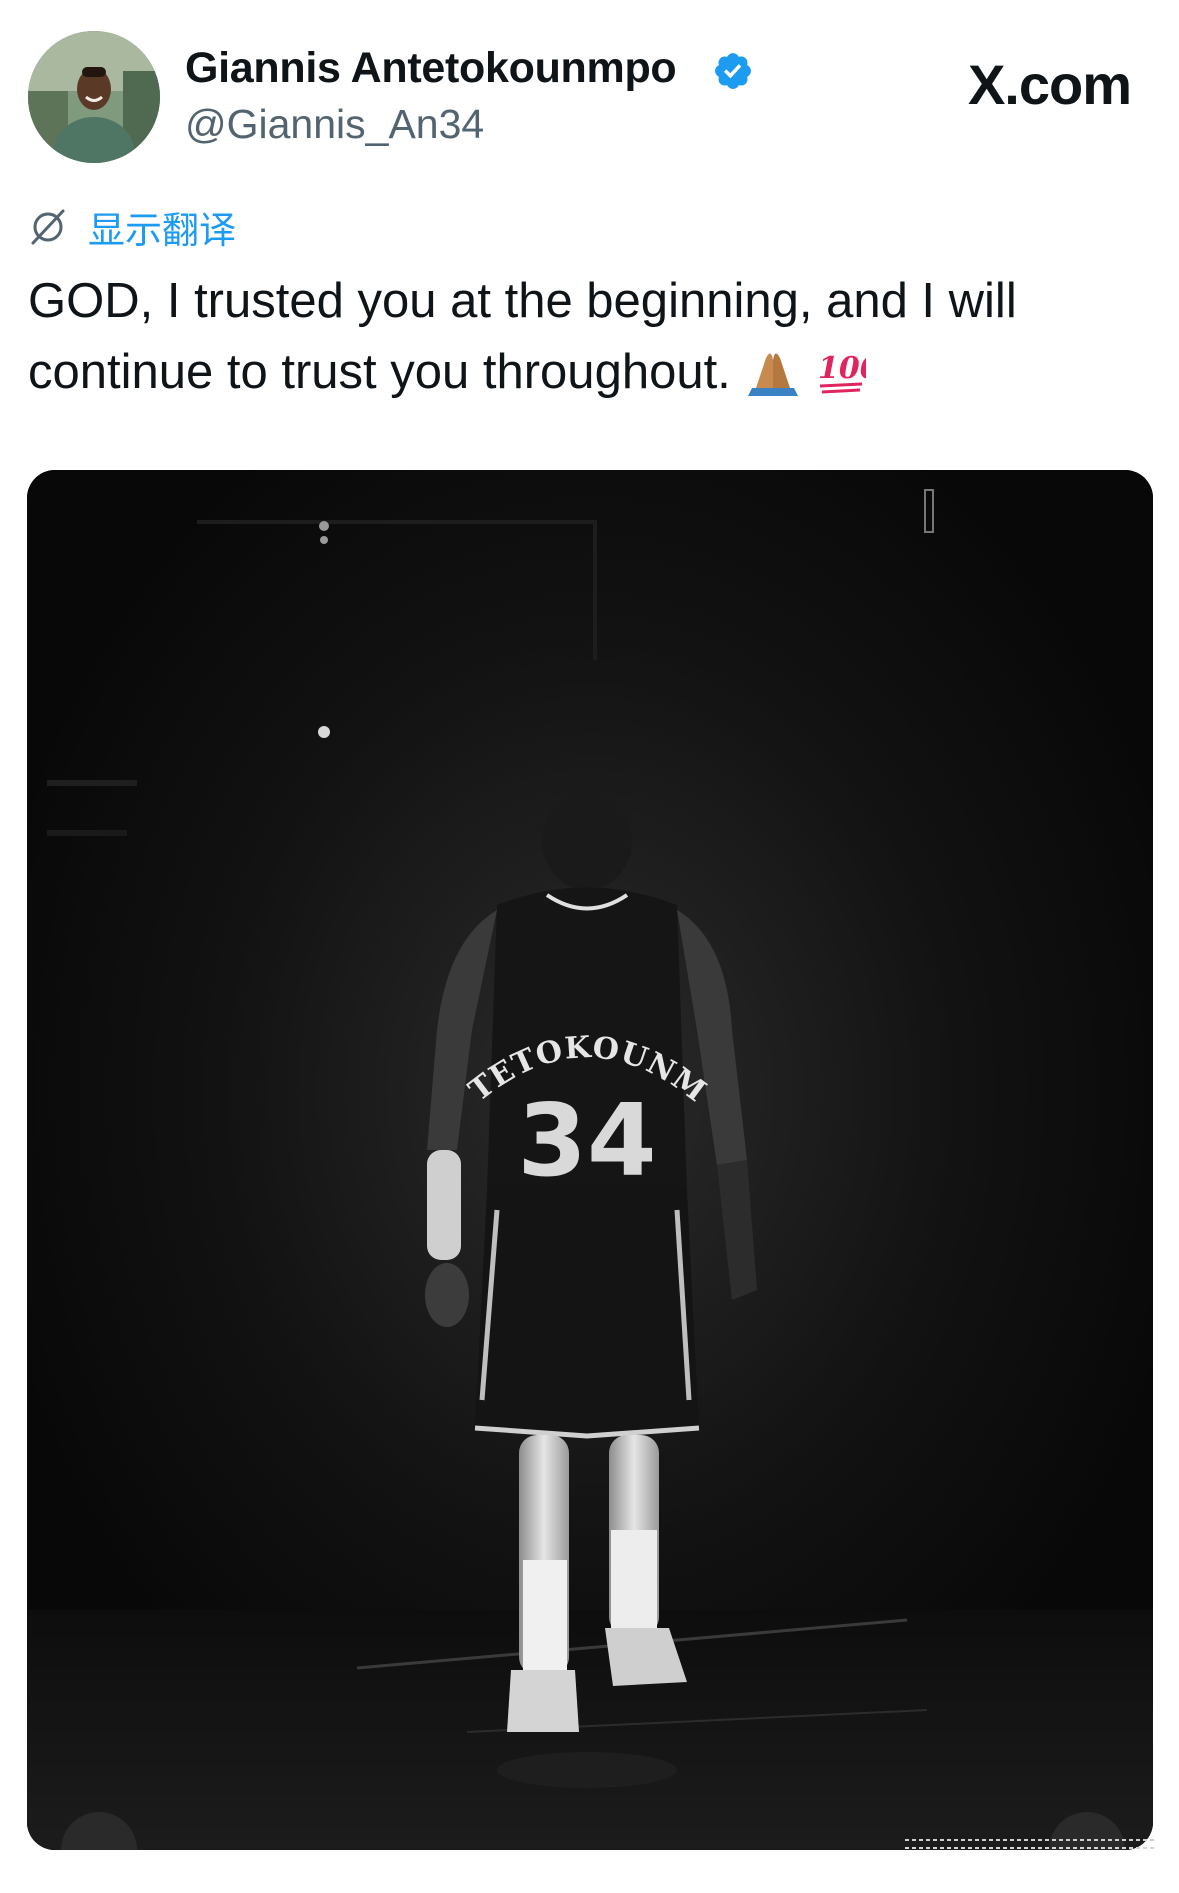 This screenshot has height=1893, width=1179. What do you see at coordinates (379, 372) in the screenshot?
I see `tweet-text-line-2-content: continue to trust you throughout.` at bounding box center [379, 372].